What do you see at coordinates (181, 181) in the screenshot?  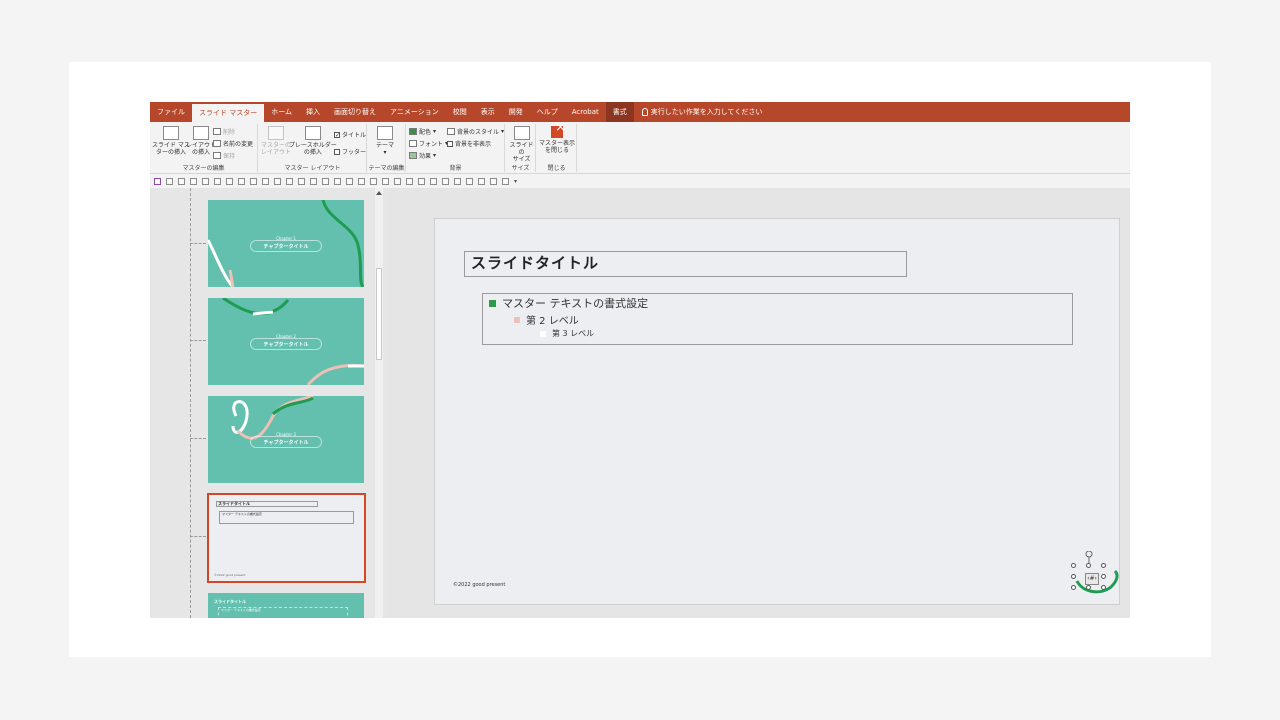 I see `select-icon` at bounding box center [181, 181].